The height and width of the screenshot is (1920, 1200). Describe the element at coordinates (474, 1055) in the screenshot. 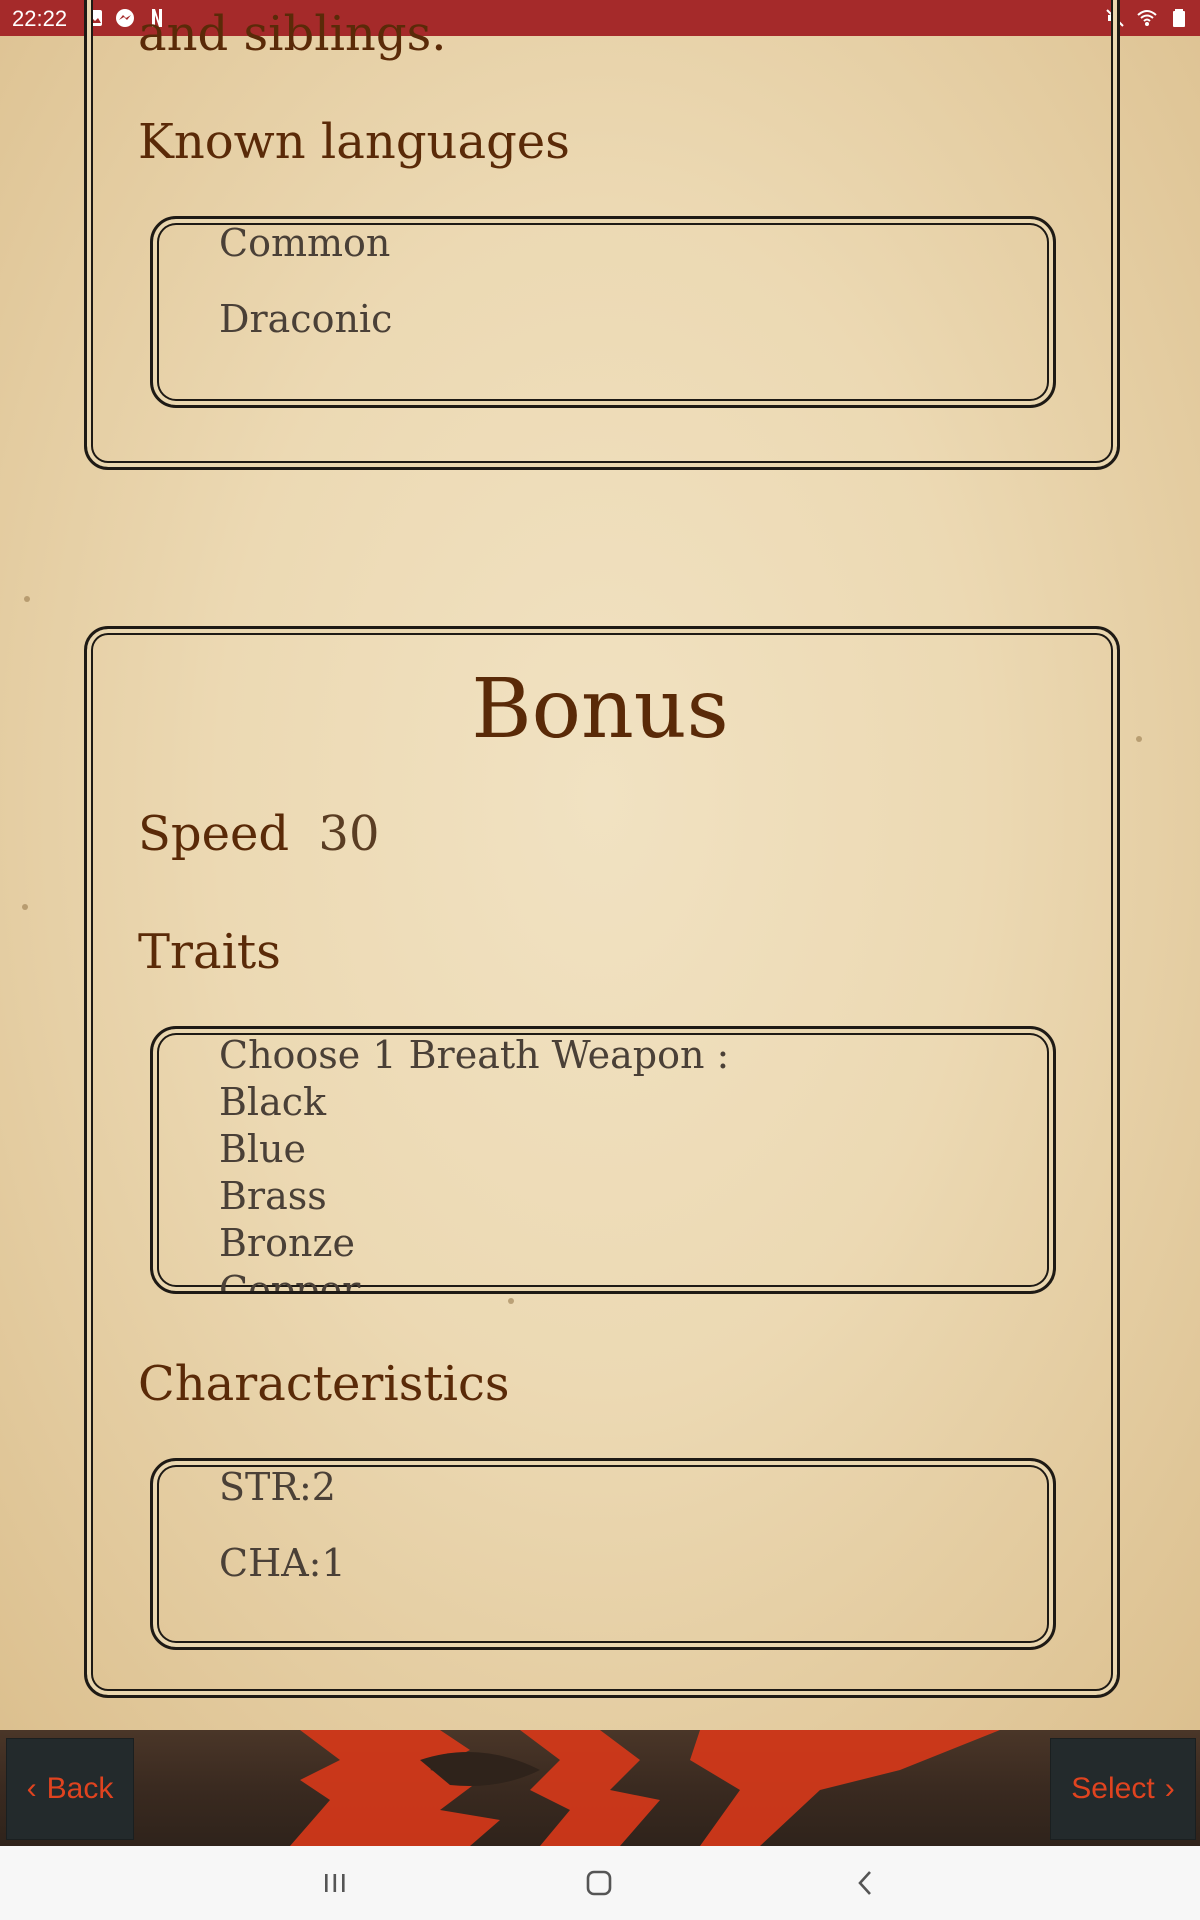

I see `trait-line: Choose 1 Breath Weapon :` at that location.